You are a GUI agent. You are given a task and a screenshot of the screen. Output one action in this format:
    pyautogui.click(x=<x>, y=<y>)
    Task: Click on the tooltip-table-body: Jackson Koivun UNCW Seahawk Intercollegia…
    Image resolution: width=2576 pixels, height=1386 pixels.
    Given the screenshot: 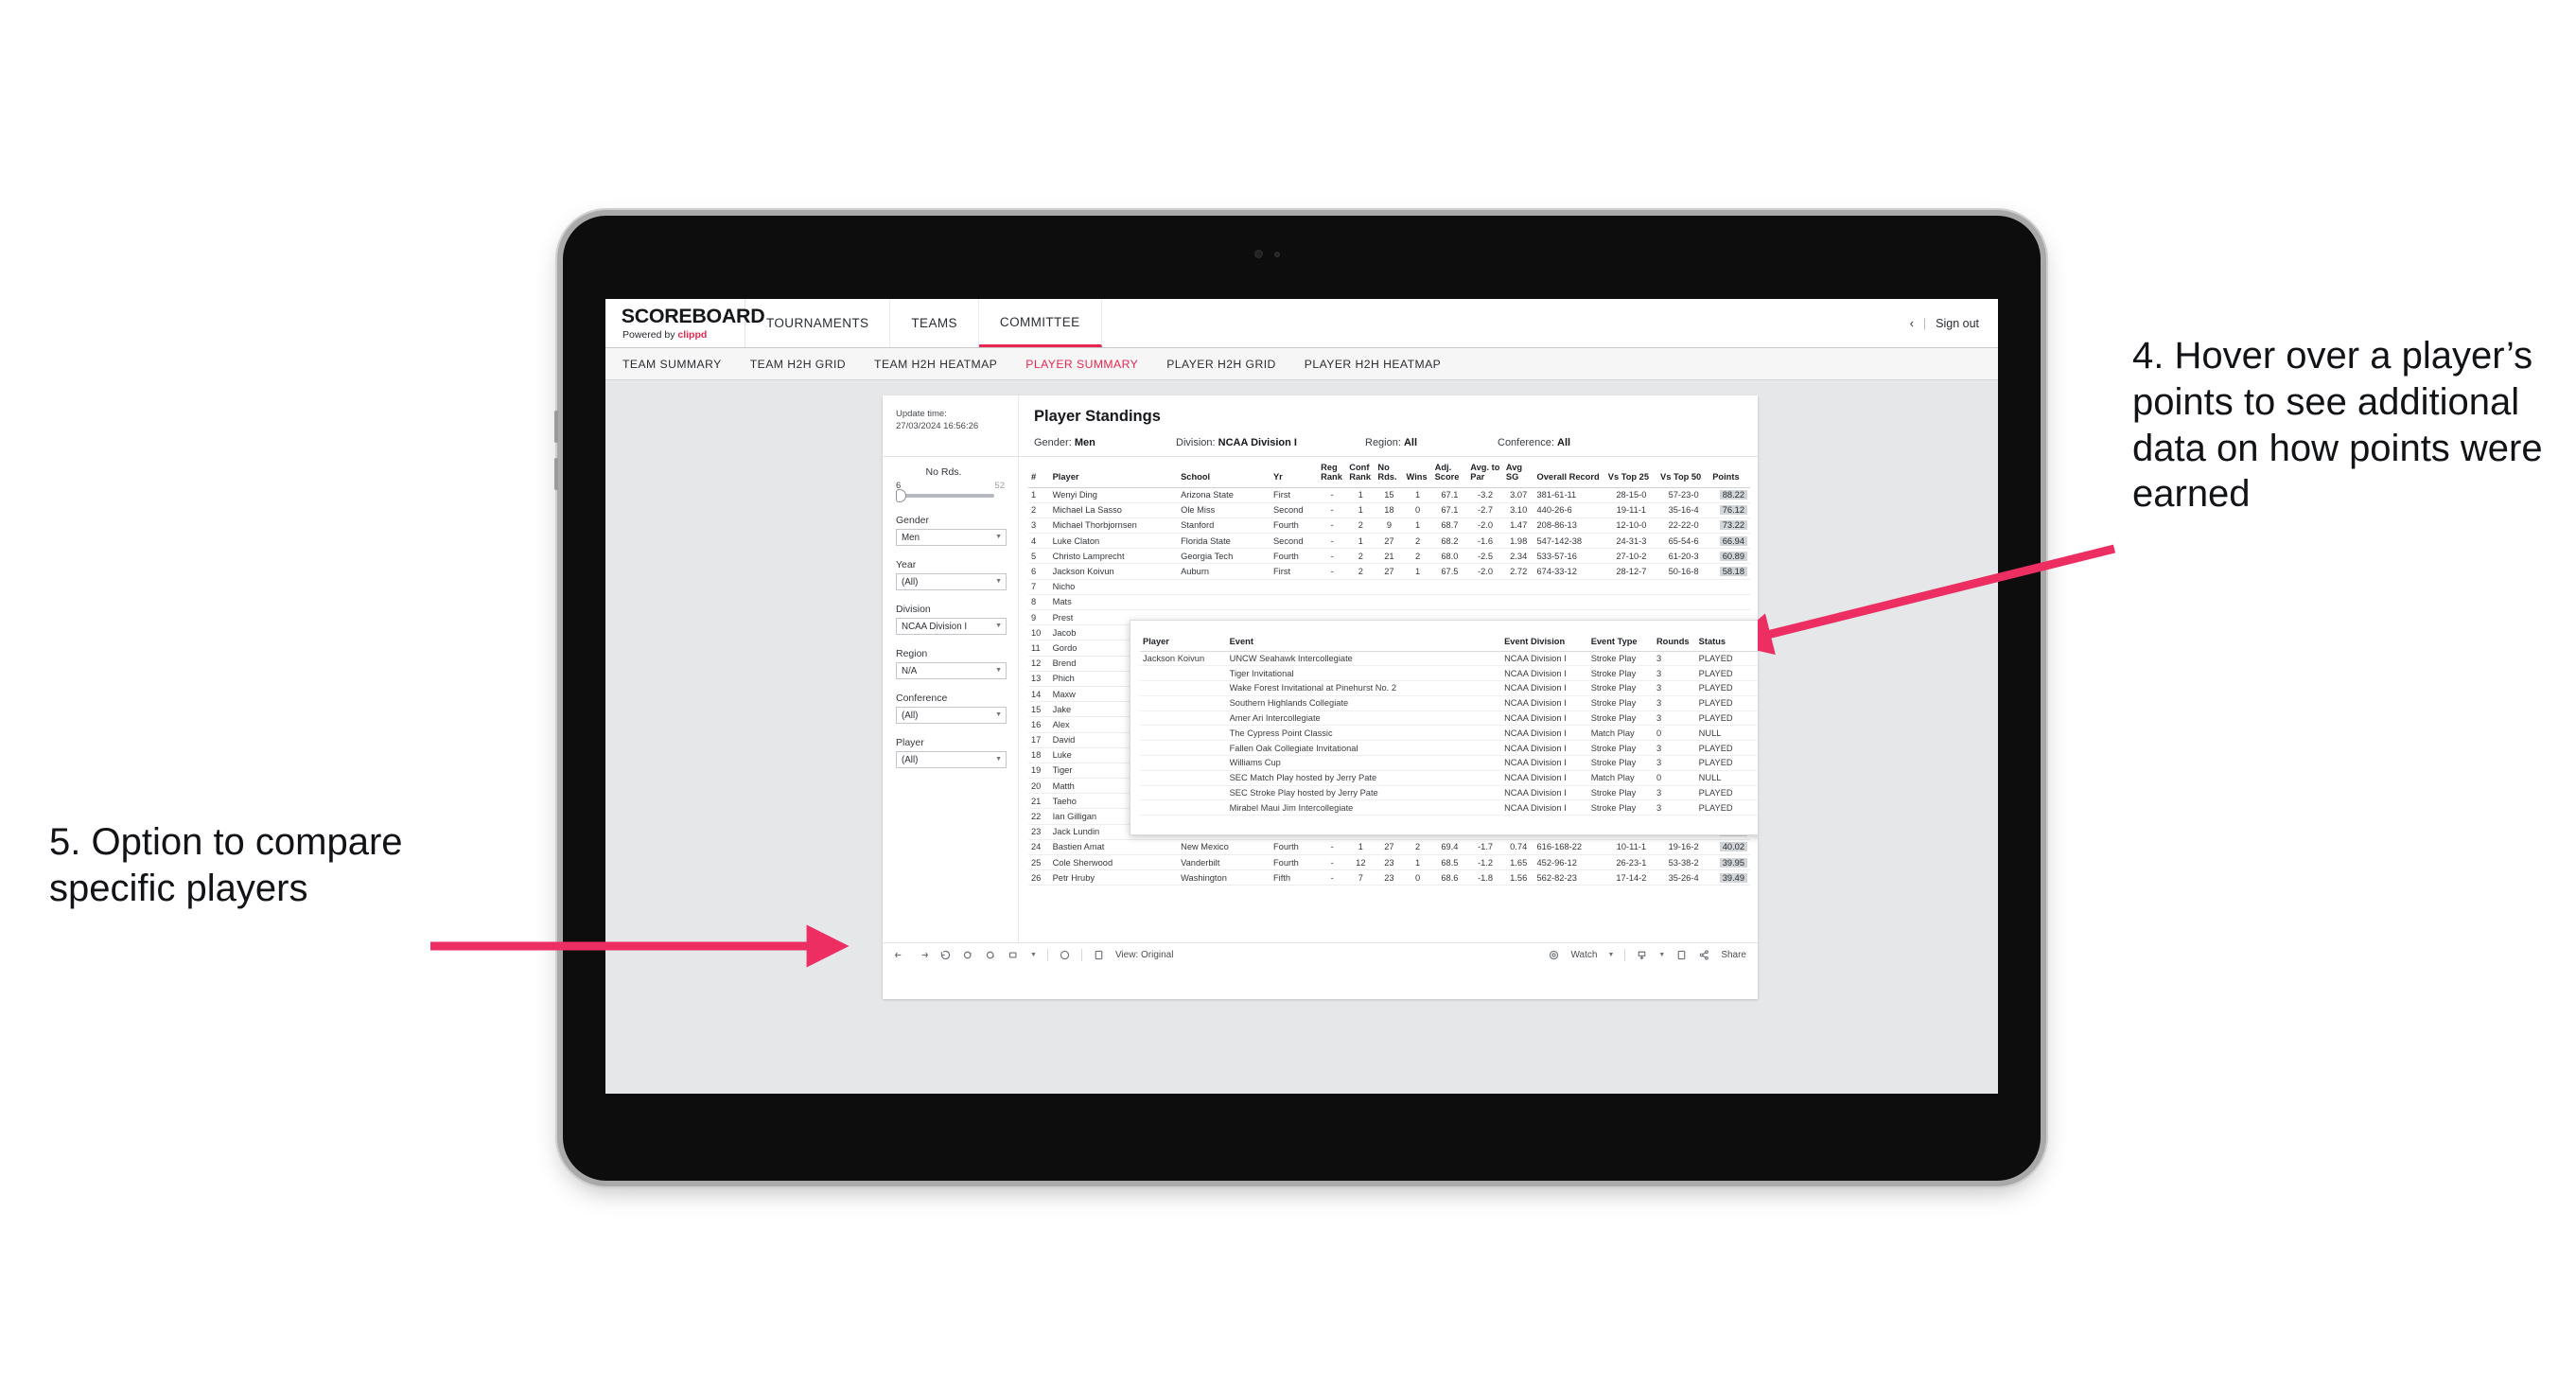 What is the action you would take?
    pyautogui.click(x=1449, y=733)
    